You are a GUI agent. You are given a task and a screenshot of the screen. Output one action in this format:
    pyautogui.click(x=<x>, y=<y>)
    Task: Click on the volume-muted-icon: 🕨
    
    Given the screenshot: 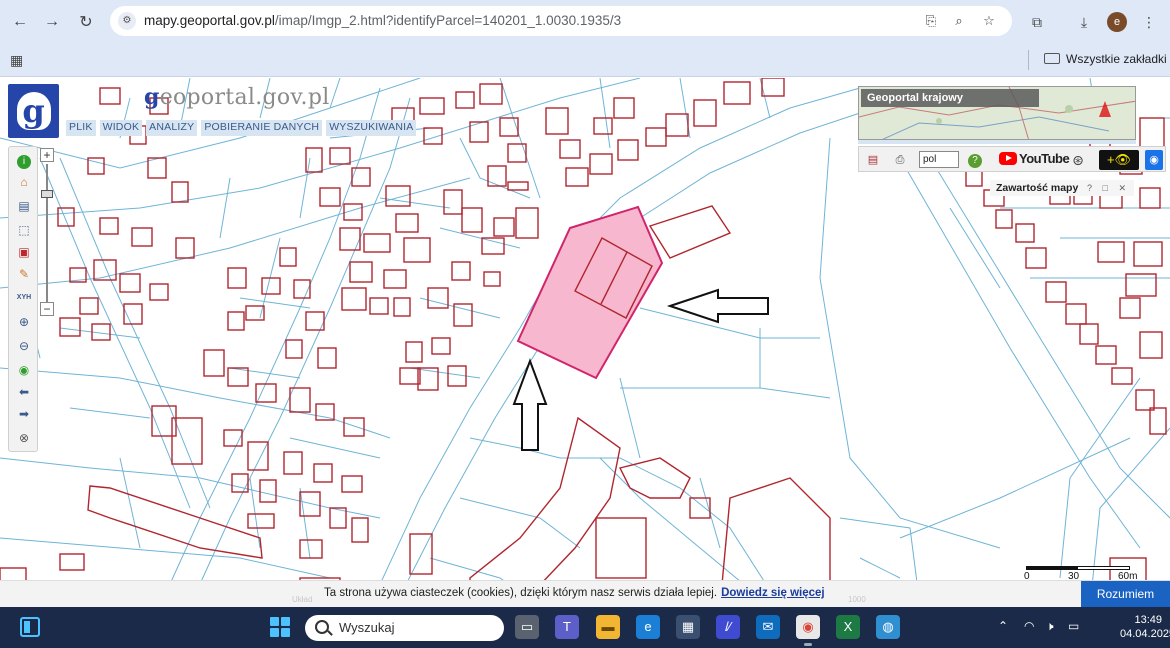 What is the action you would take?
    pyautogui.click(x=1050, y=626)
    